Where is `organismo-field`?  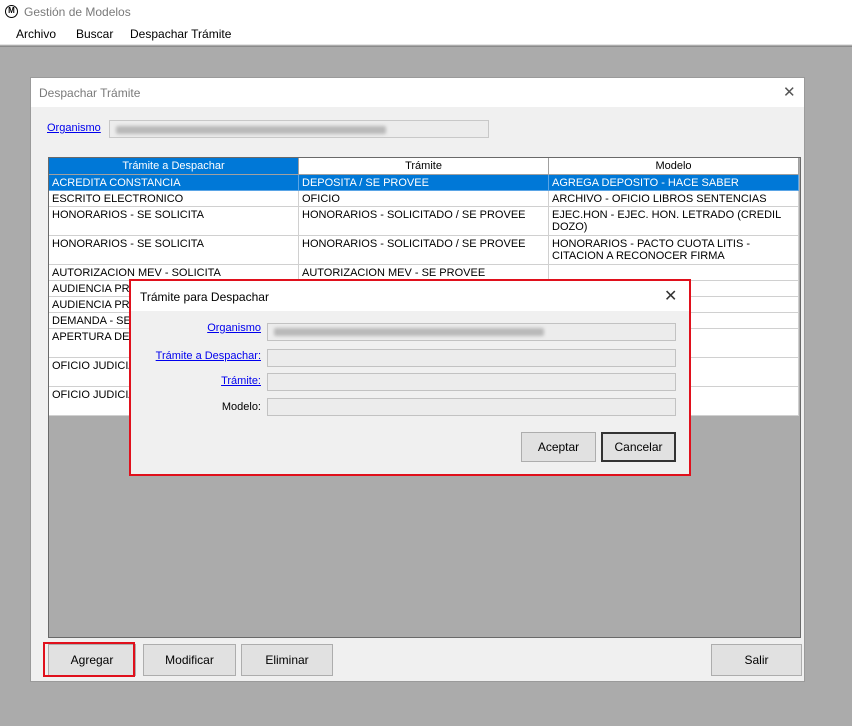 organismo-field is located at coordinates (299, 129).